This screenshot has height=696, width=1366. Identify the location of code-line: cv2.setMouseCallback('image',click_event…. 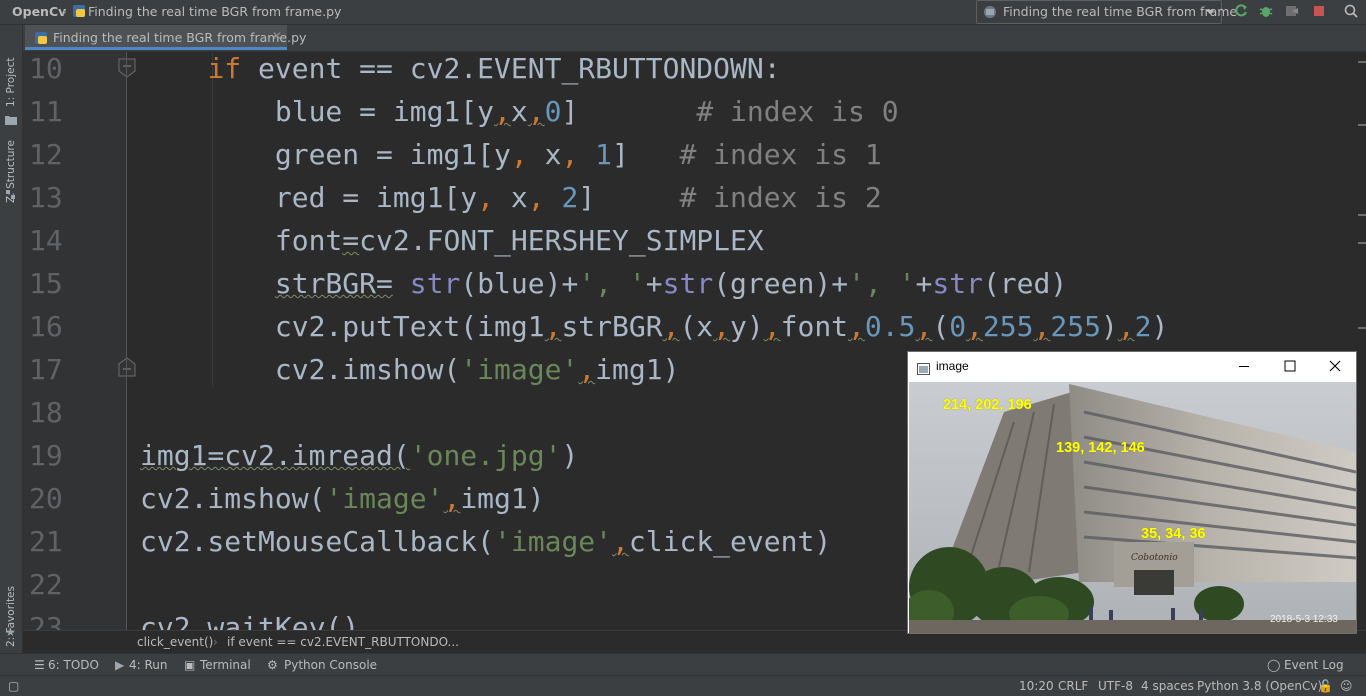
(485, 541).